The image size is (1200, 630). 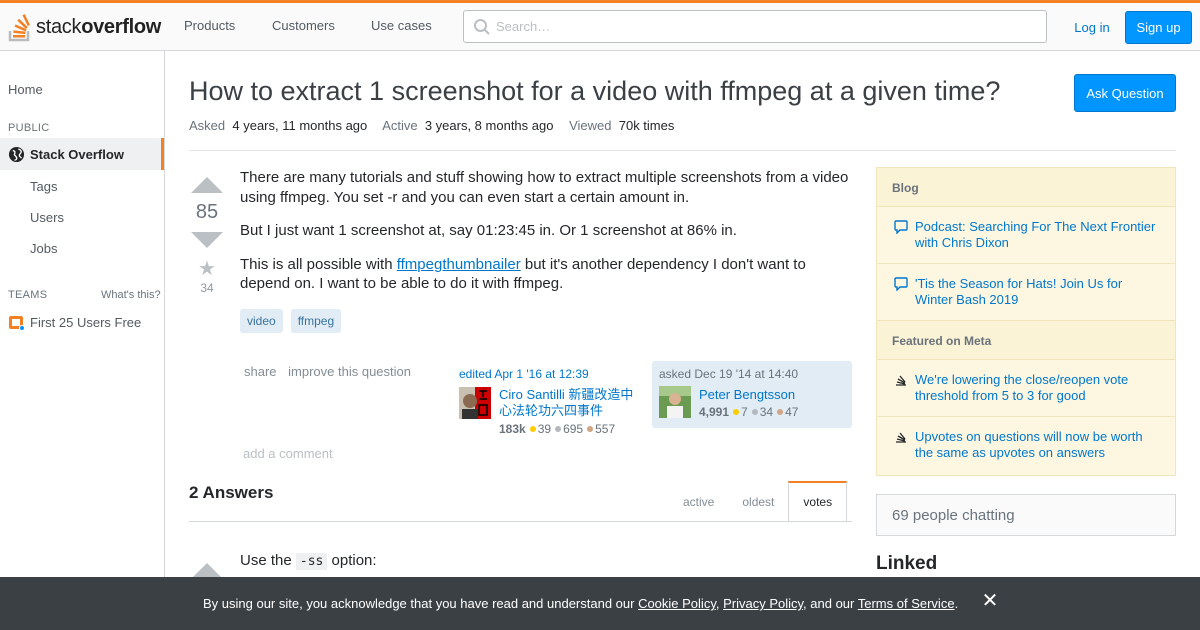 I want to click on stackoverflow-logo-icon, so click(x=19, y=28).